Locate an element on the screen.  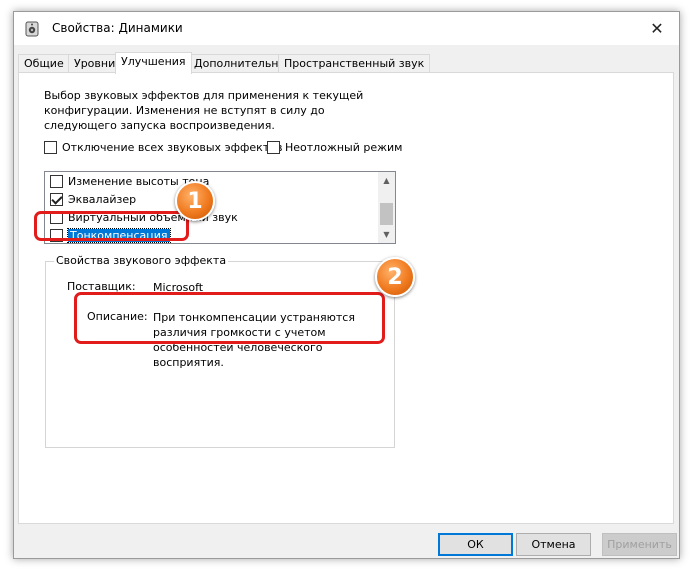
immediate-mode-checkbox: Неотложный режим is located at coordinates (334, 147).